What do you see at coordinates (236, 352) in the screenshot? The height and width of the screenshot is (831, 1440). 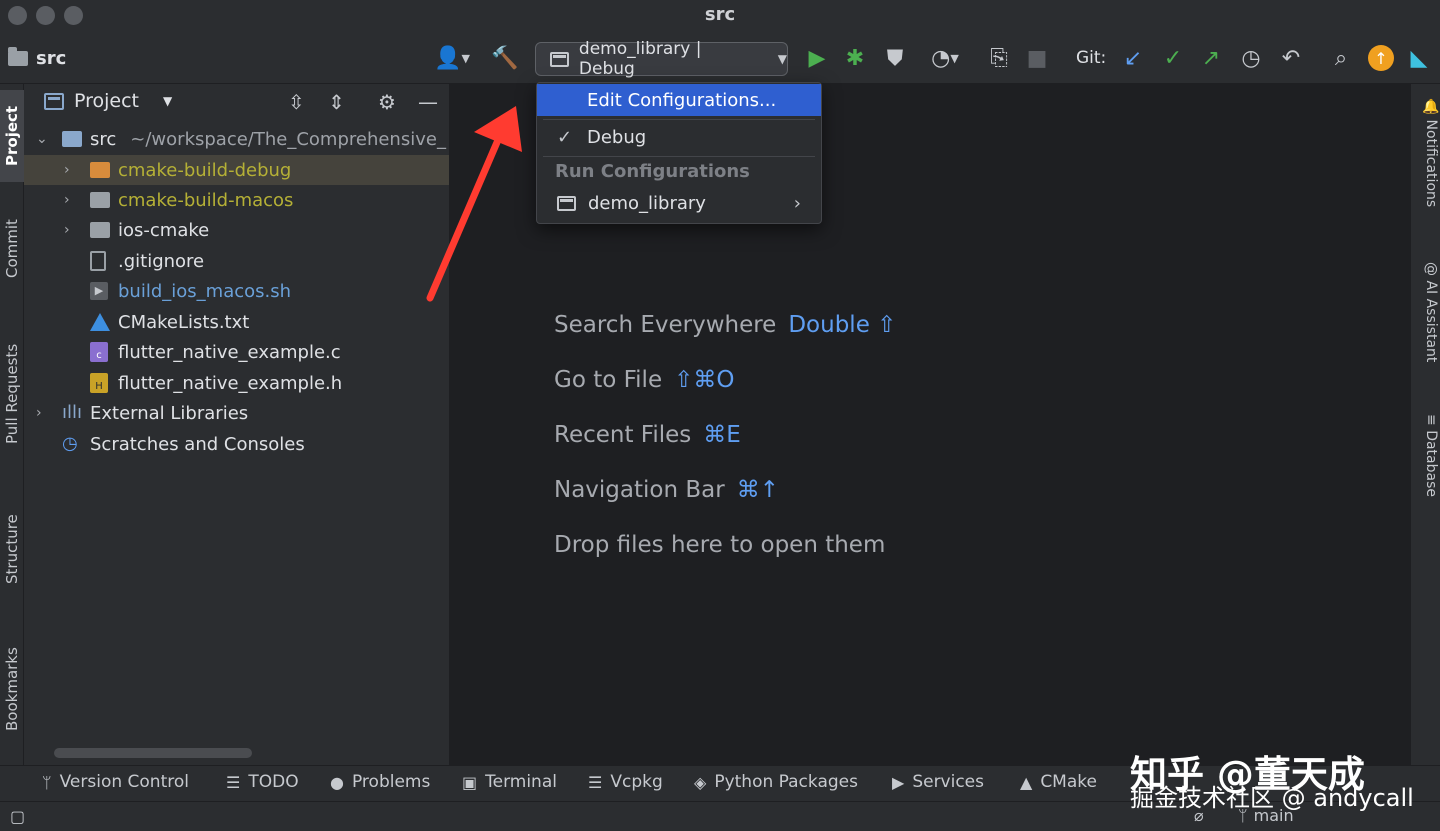 I see `tree-row-c-file: c flutter_native_example.c` at bounding box center [236, 352].